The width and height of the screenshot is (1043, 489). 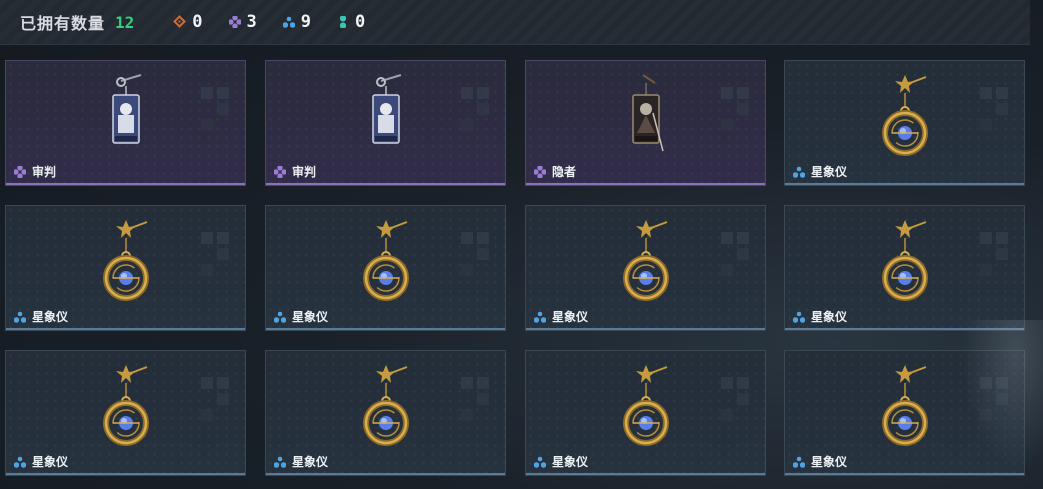 What do you see at coordinates (343, 22) in the screenshot?
I see `cyan-dots-icon` at bounding box center [343, 22].